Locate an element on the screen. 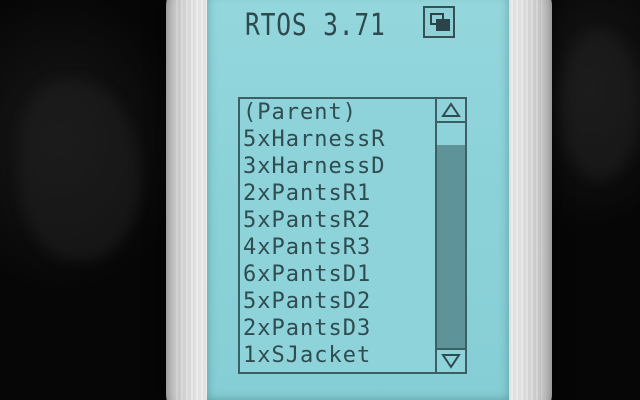  list-item: 6xPantsD1 is located at coordinates (336, 274).